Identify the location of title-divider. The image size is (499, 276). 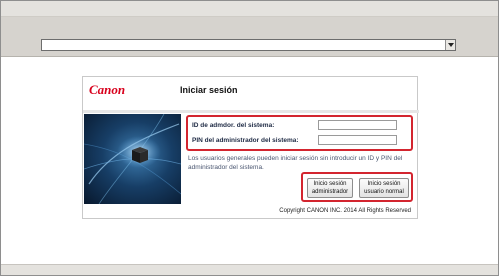
(251, 111).